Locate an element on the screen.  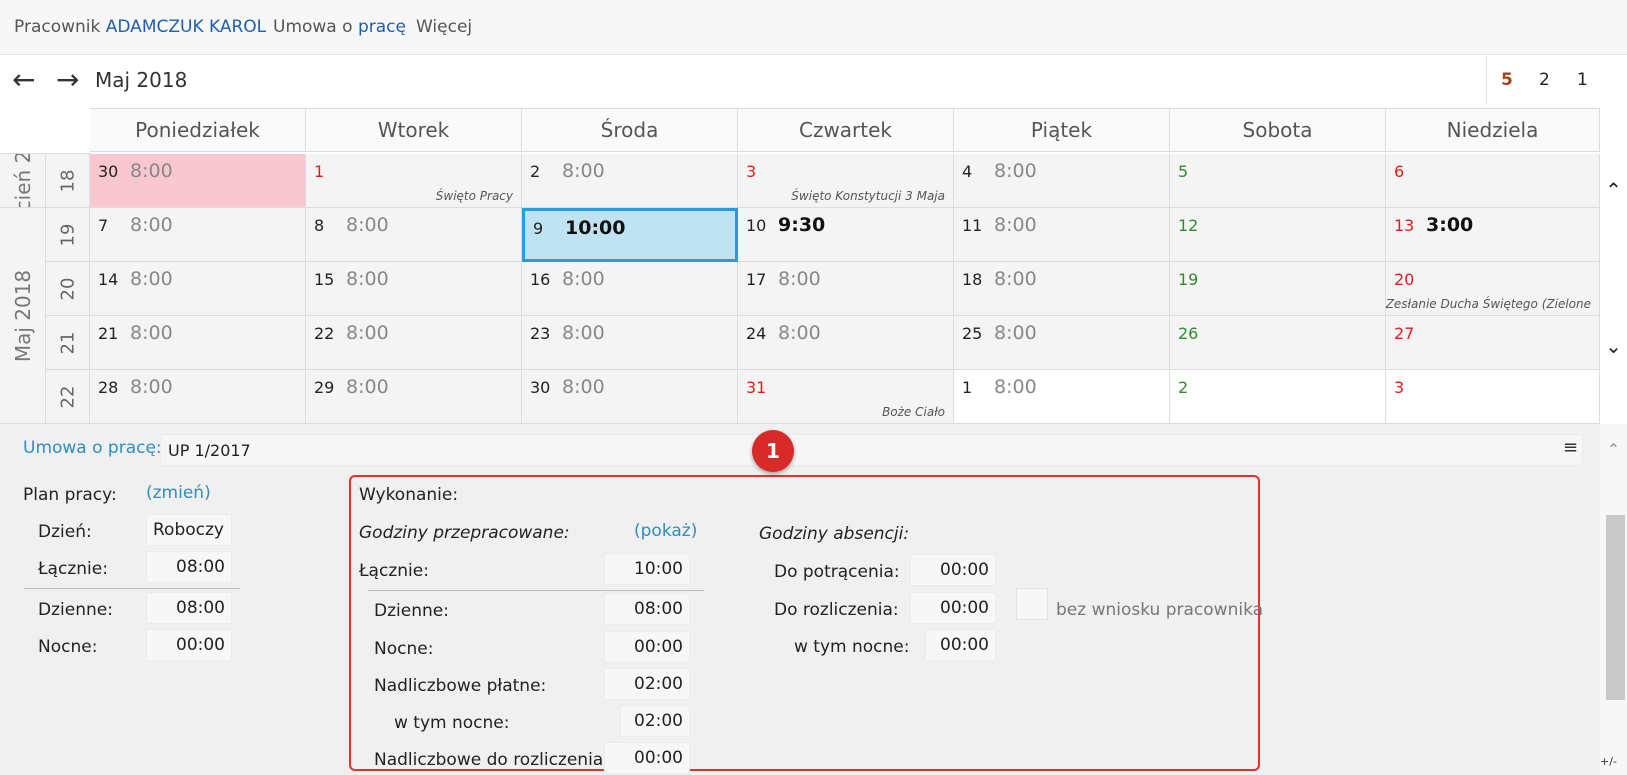
day-number: 9 is located at coordinates (538, 228).